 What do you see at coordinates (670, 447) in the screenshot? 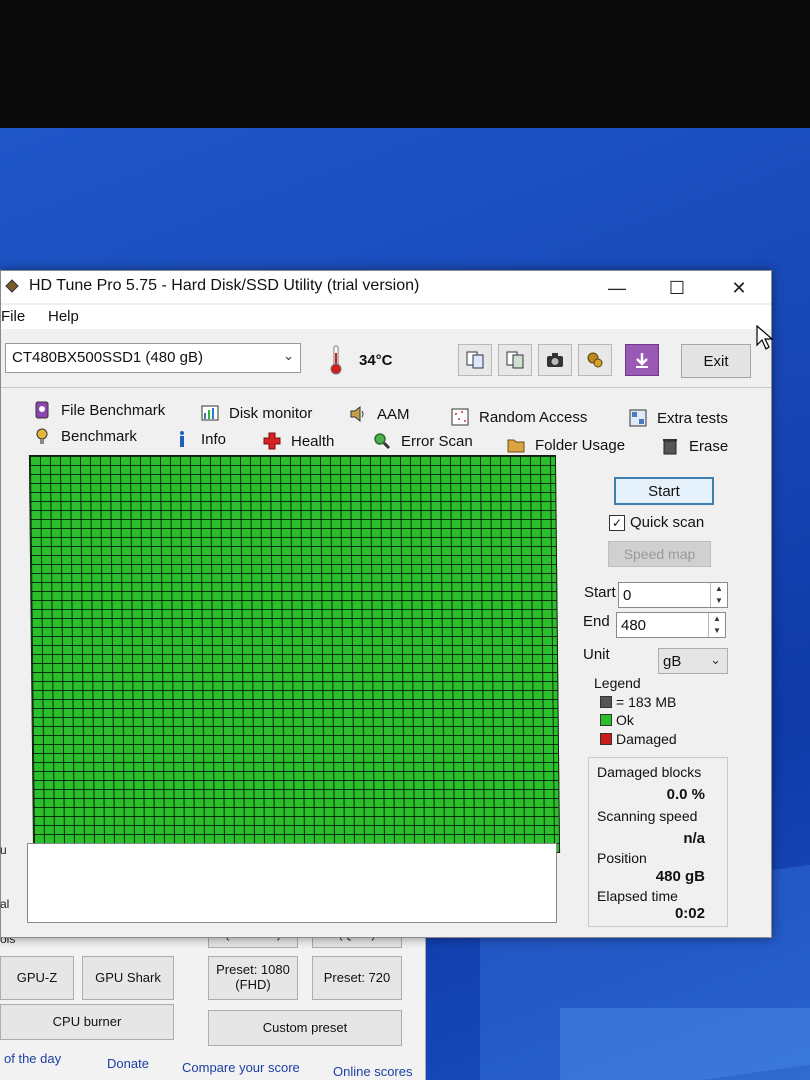
I see `trash-icon` at bounding box center [670, 447].